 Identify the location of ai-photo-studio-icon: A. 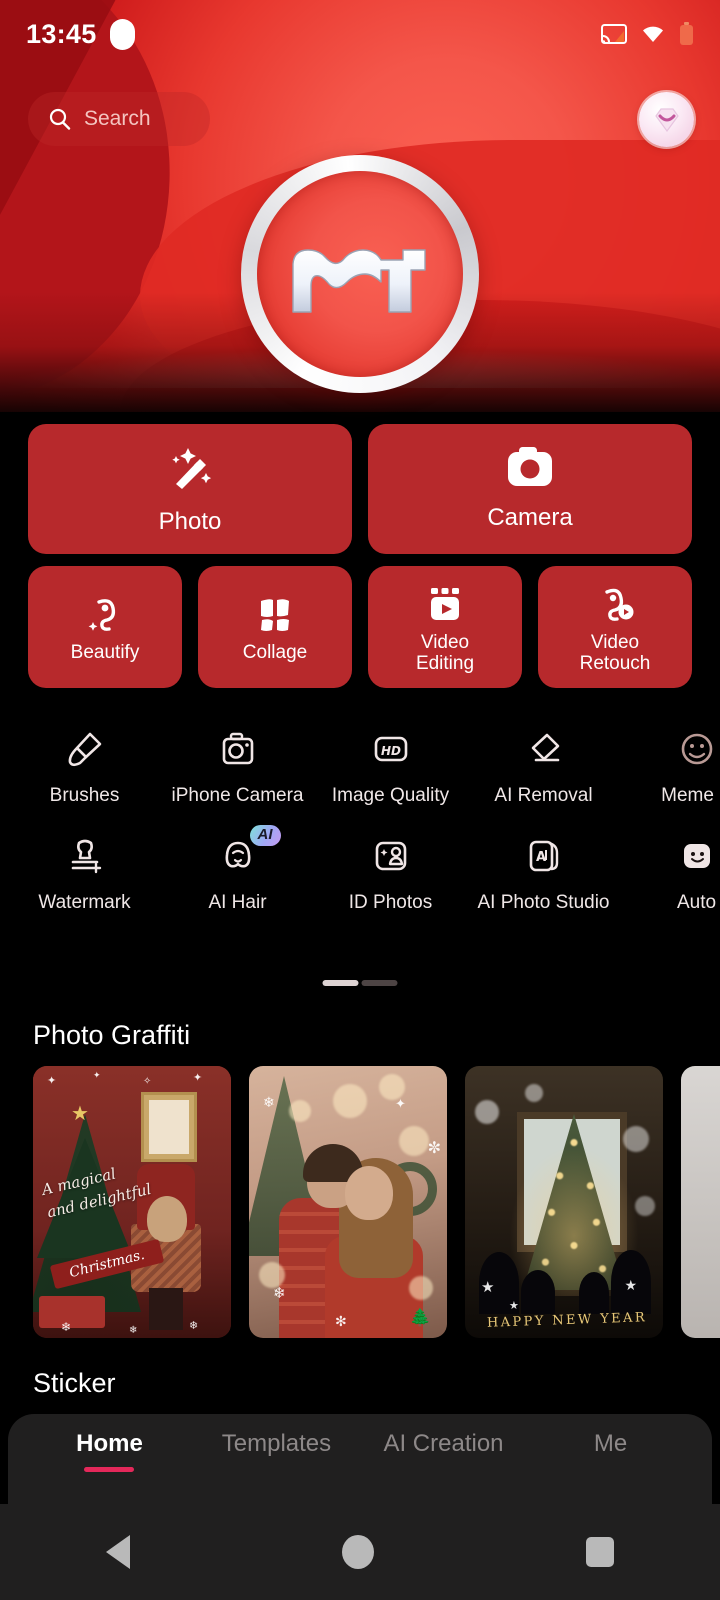
(543, 856).